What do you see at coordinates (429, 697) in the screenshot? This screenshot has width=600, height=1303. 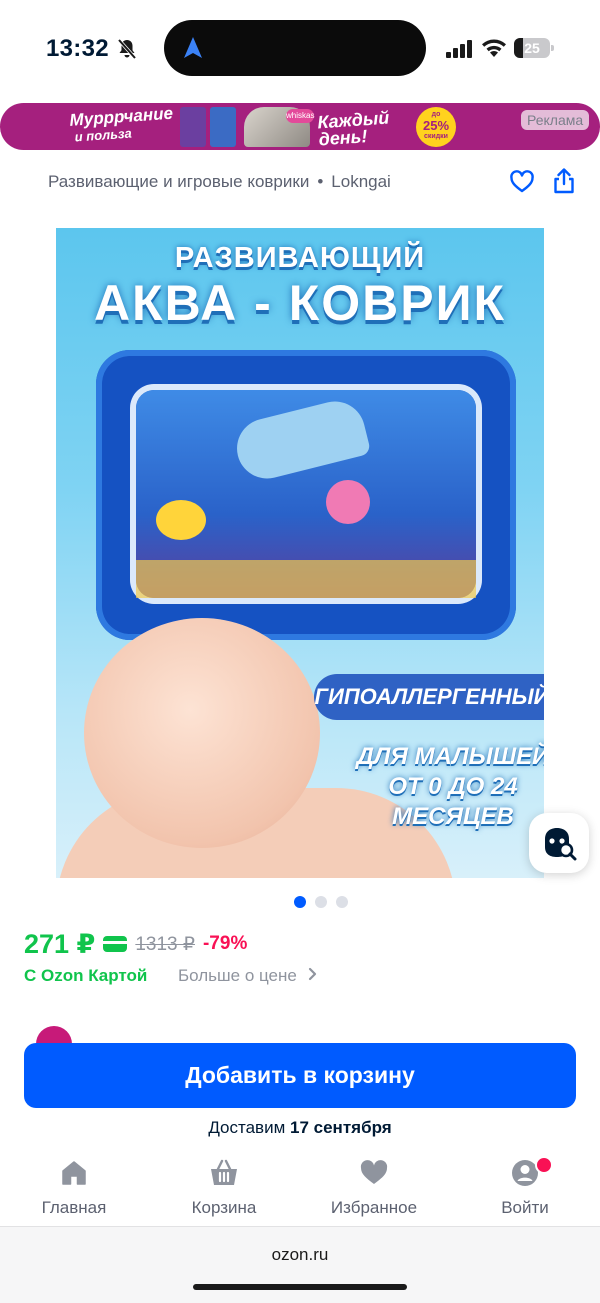 I see `image-badge-hypoallergenic: ГИПОАЛЛЕРГЕННЫЙ` at bounding box center [429, 697].